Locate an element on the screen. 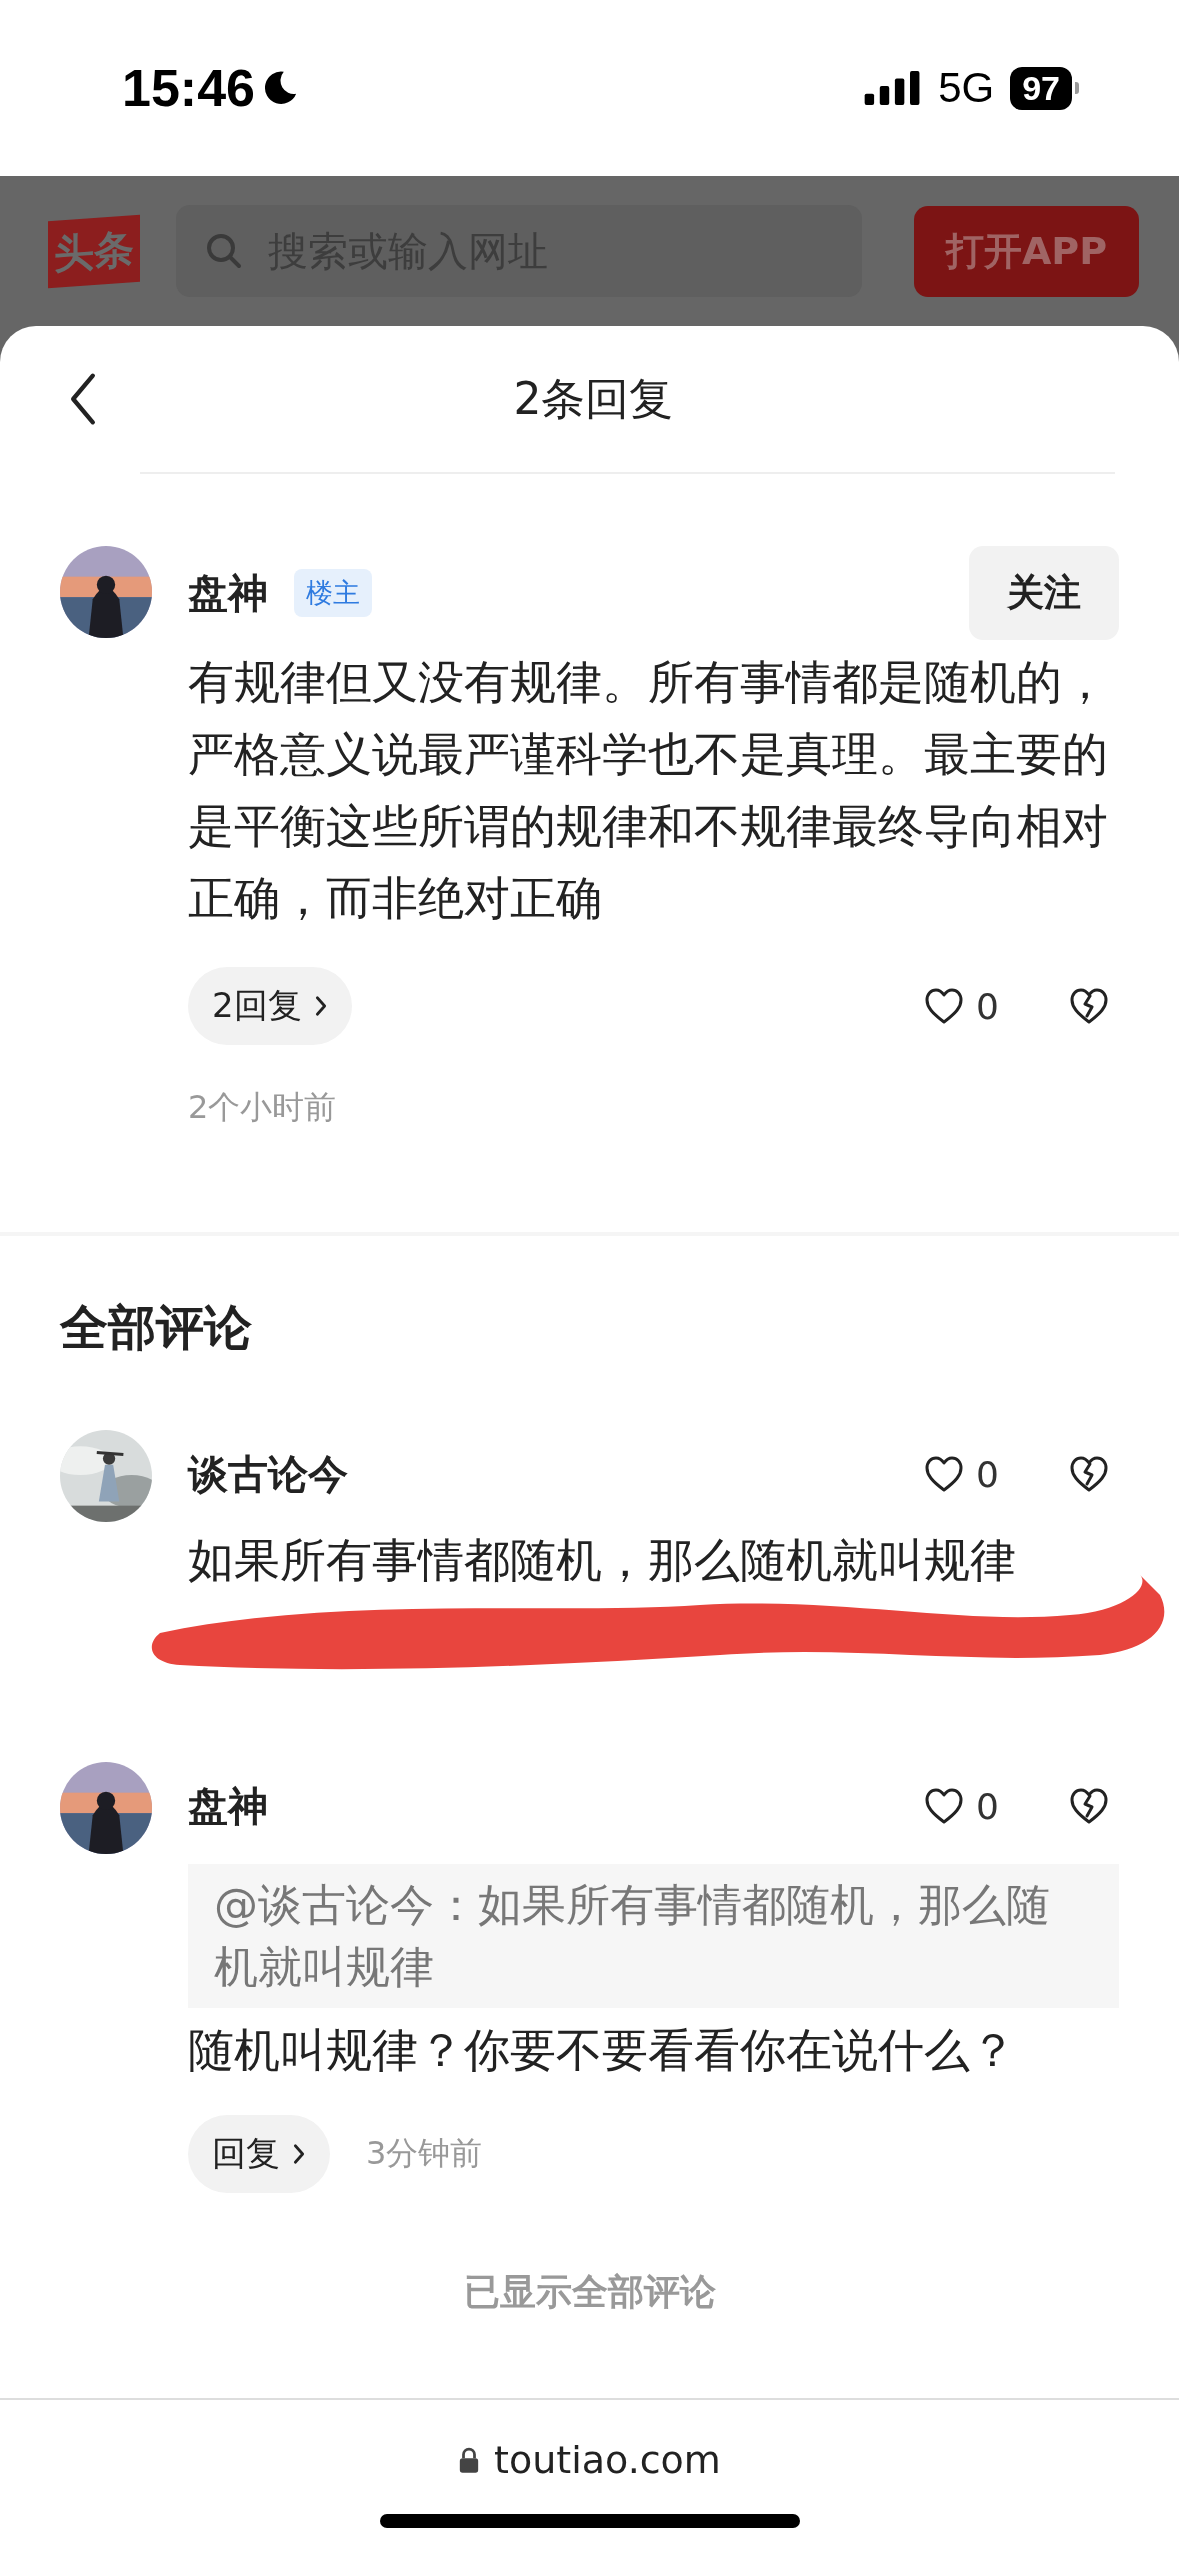  comment-text: 随机叫规律？你要不要看看你在说什么？ is located at coordinates (602, 2050).